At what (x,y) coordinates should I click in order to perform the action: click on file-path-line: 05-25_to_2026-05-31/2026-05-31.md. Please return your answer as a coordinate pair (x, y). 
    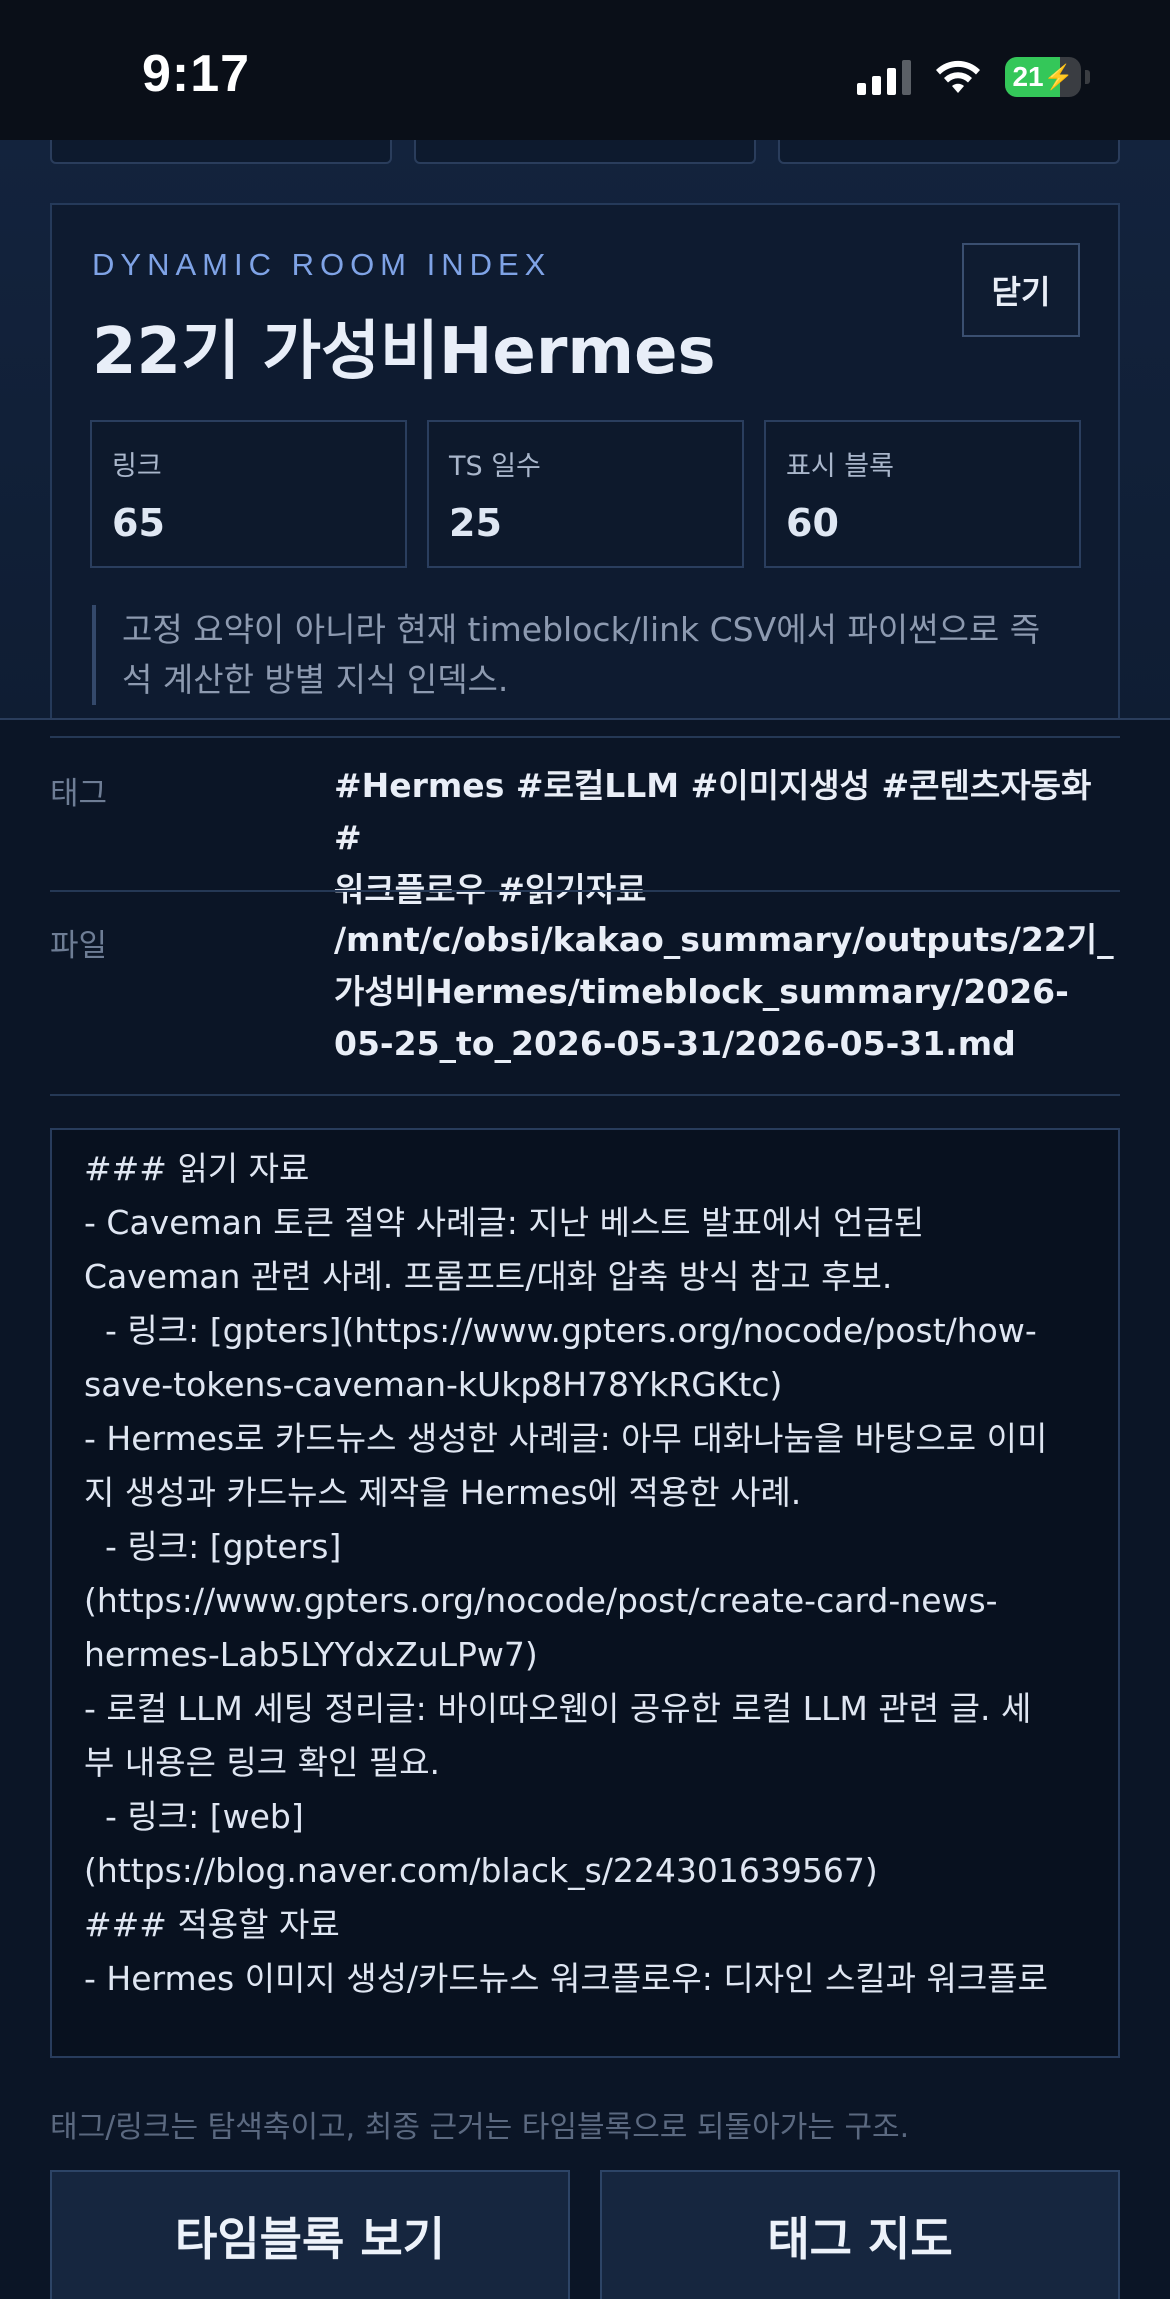
    Looking at the image, I should click on (675, 1043).